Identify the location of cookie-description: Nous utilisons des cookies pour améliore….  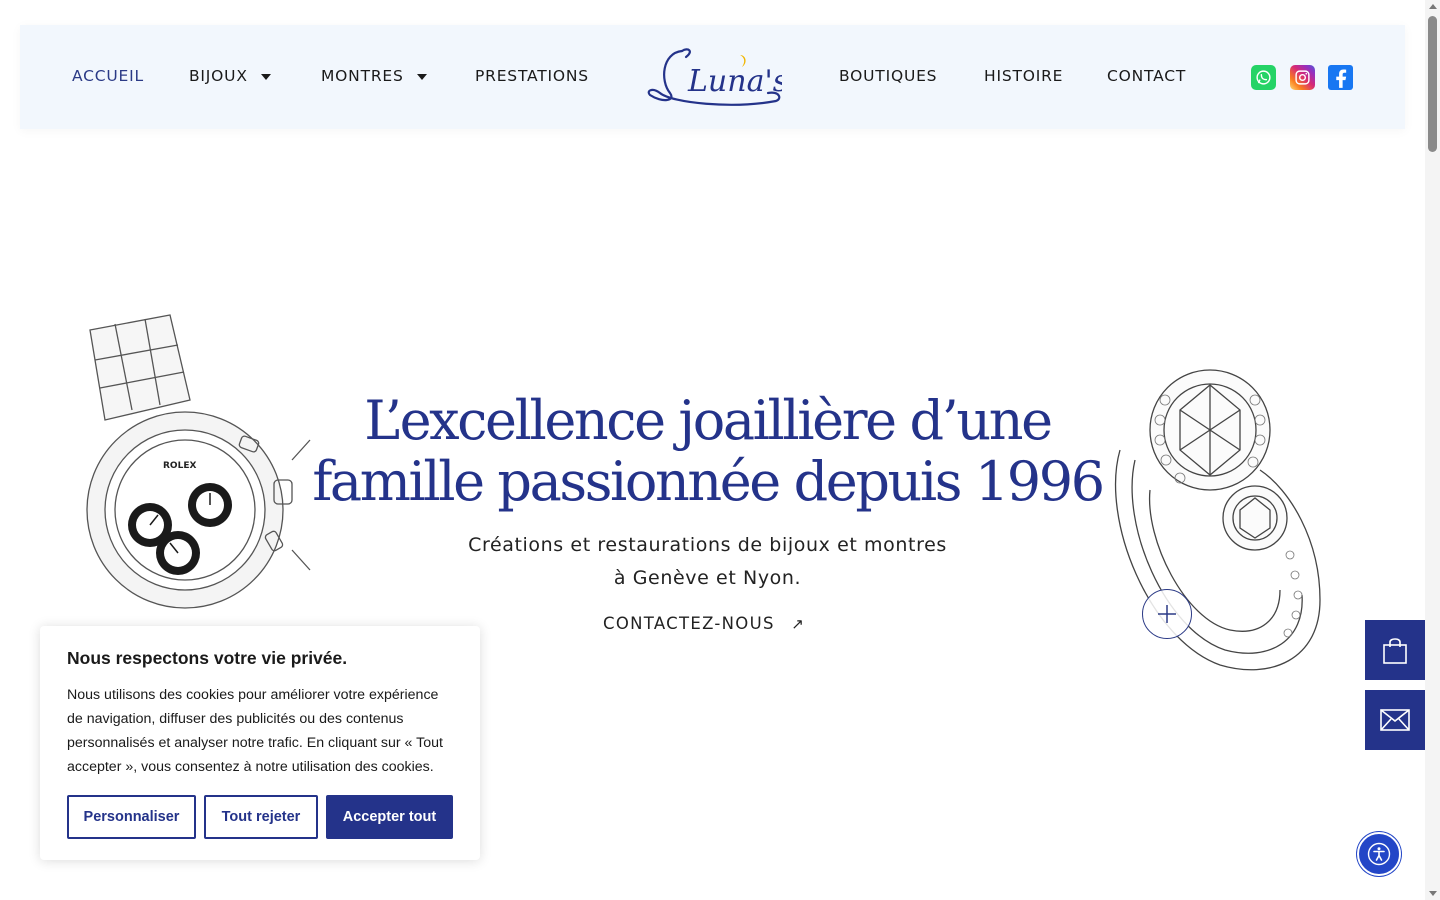
(255, 731).